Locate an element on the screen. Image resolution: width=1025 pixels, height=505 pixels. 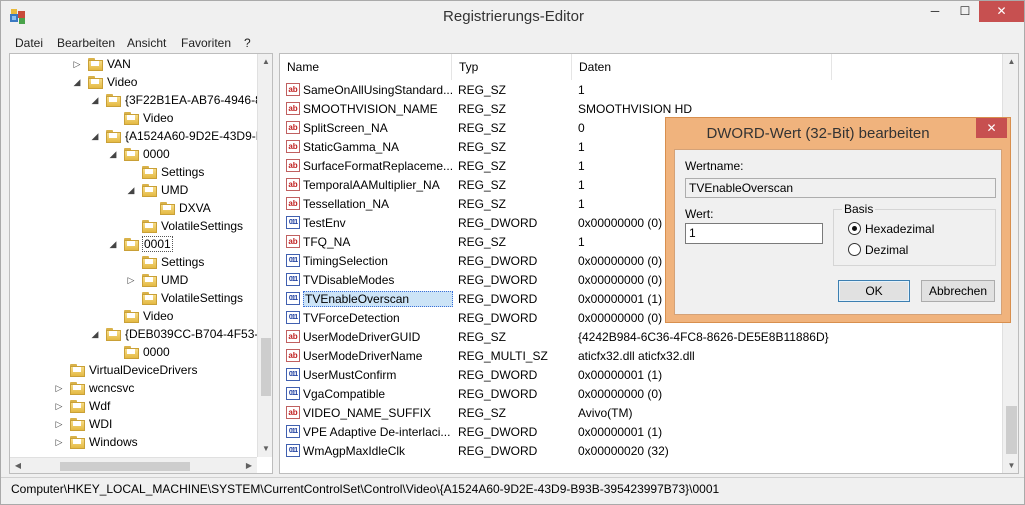
menu-bearbeiten: Bearbeiten is located at coordinates (86, 43).